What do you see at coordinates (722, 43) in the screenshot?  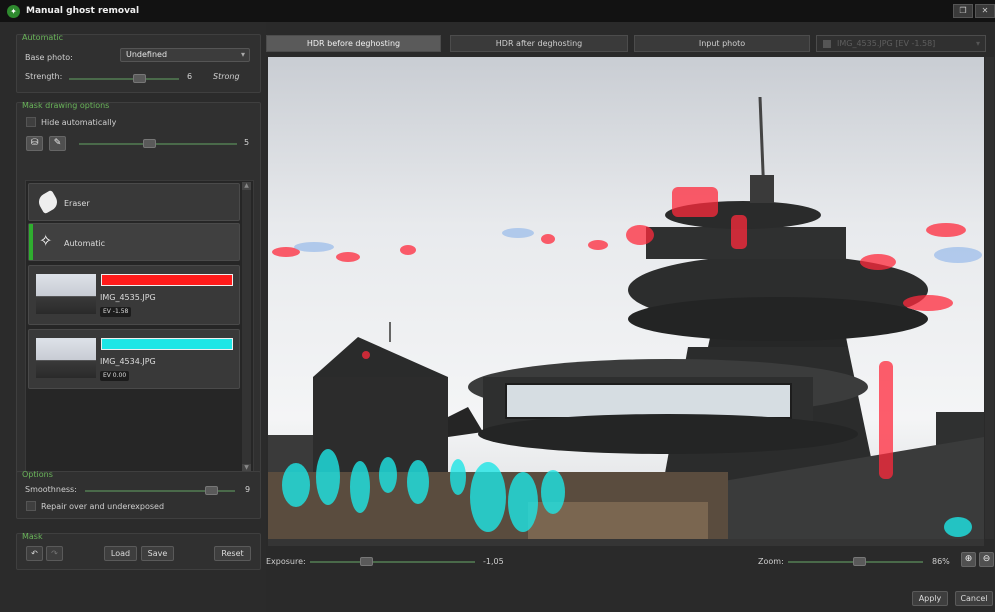 I see `tab-input-photo: Input photo` at bounding box center [722, 43].